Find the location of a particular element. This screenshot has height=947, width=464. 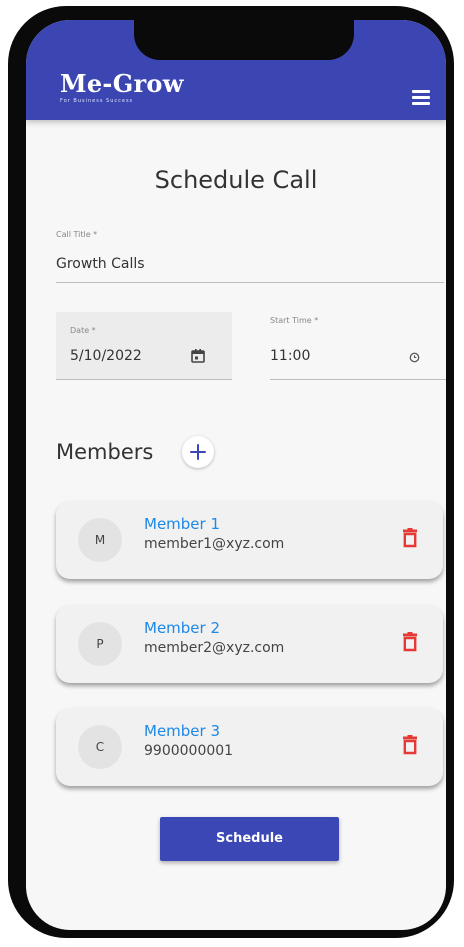

date-field: Date * 5/10/2022 is located at coordinates (144, 346).